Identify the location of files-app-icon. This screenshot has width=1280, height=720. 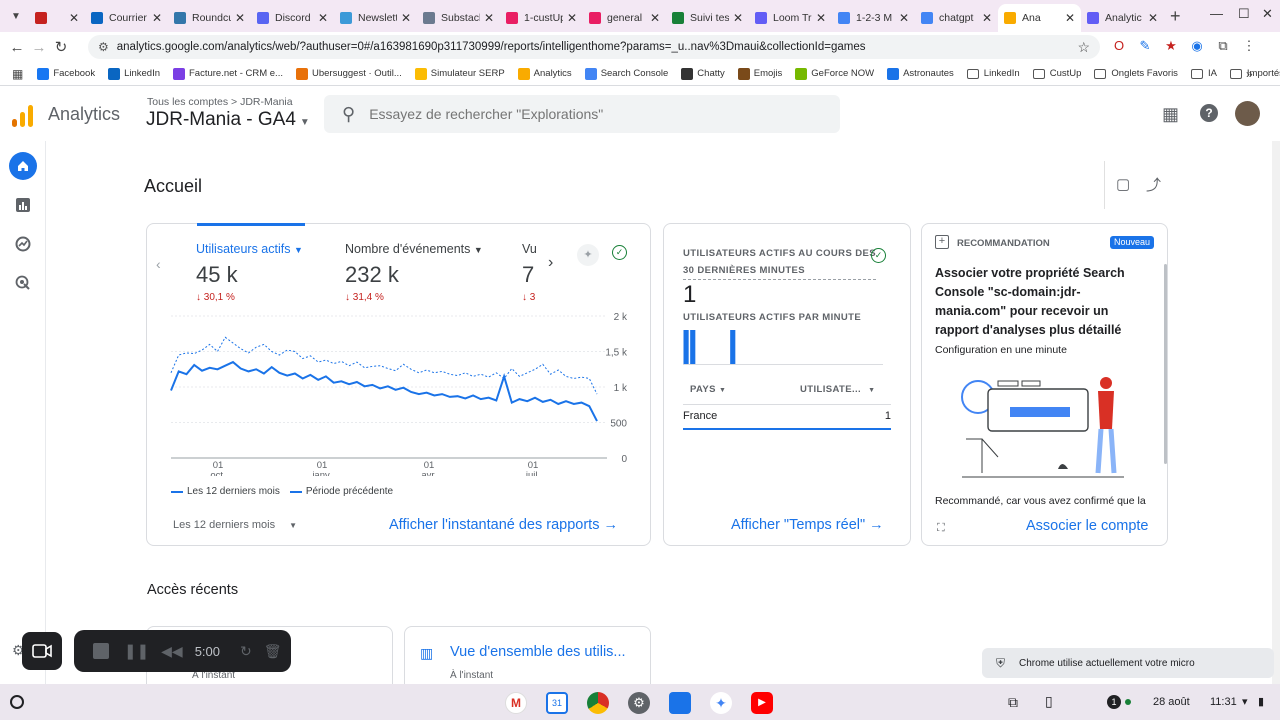
(680, 703).